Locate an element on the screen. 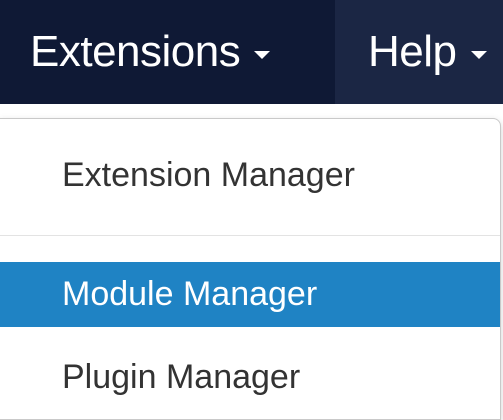  nav-help: Help is located at coordinates (427, 52).